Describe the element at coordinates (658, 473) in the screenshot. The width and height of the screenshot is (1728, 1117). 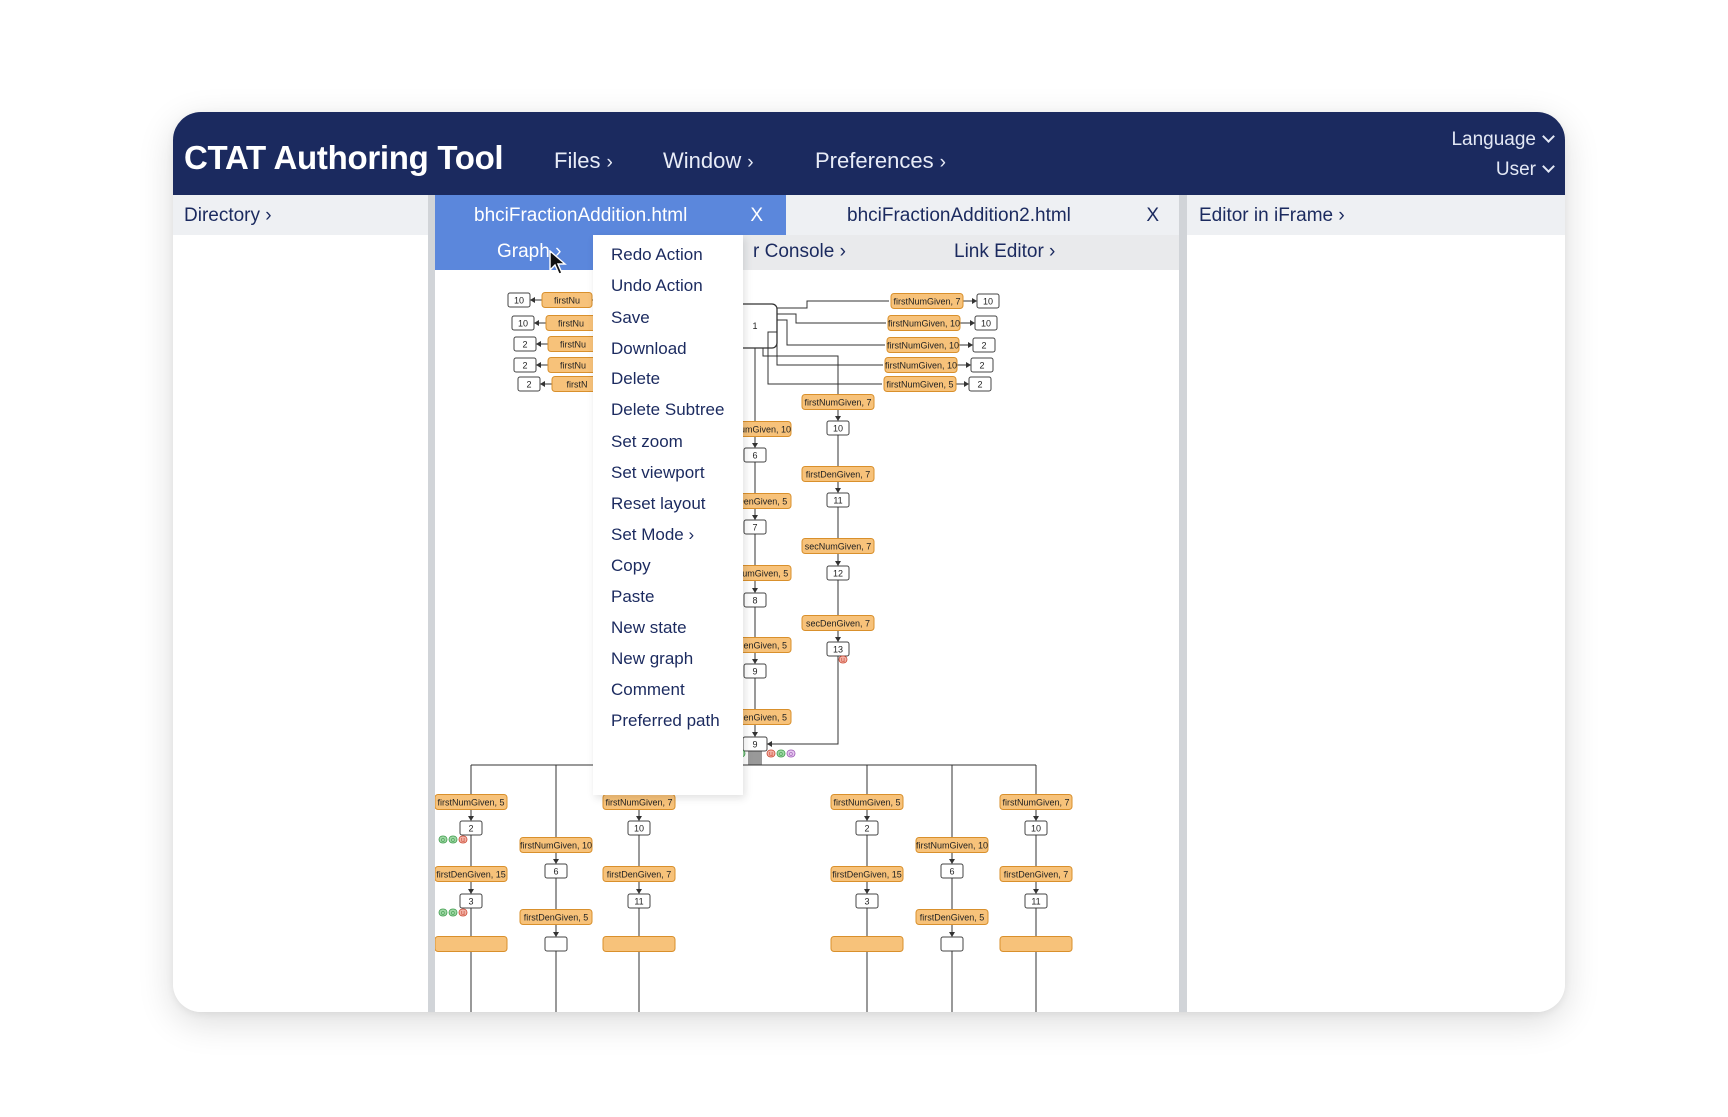
I see `menu-item-set-viewport: Set viewport` at that location.